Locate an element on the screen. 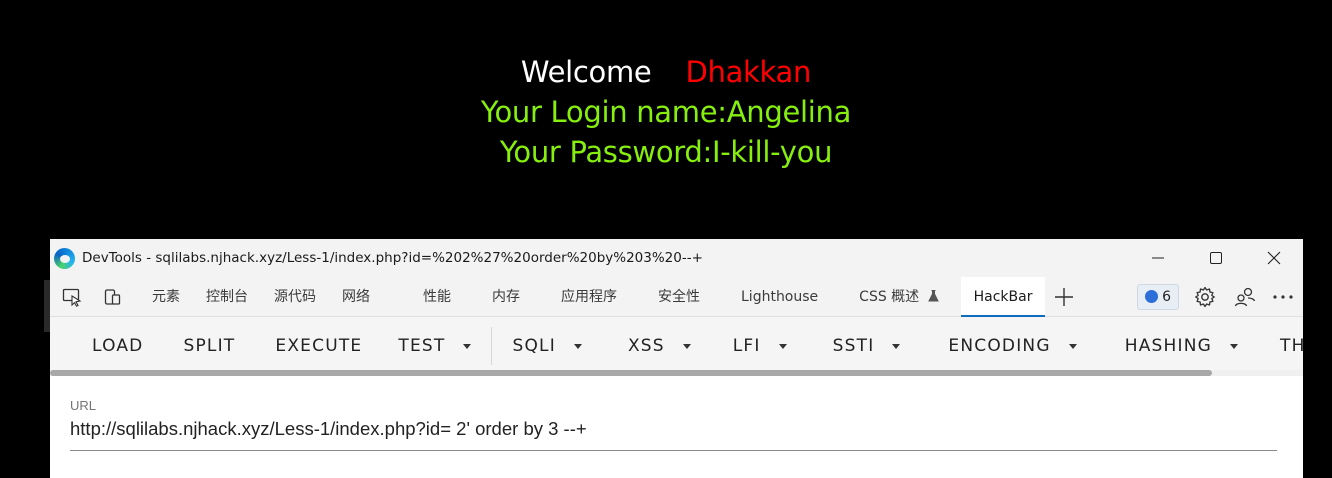  maximize-button is located at coordinates (1216, 258).